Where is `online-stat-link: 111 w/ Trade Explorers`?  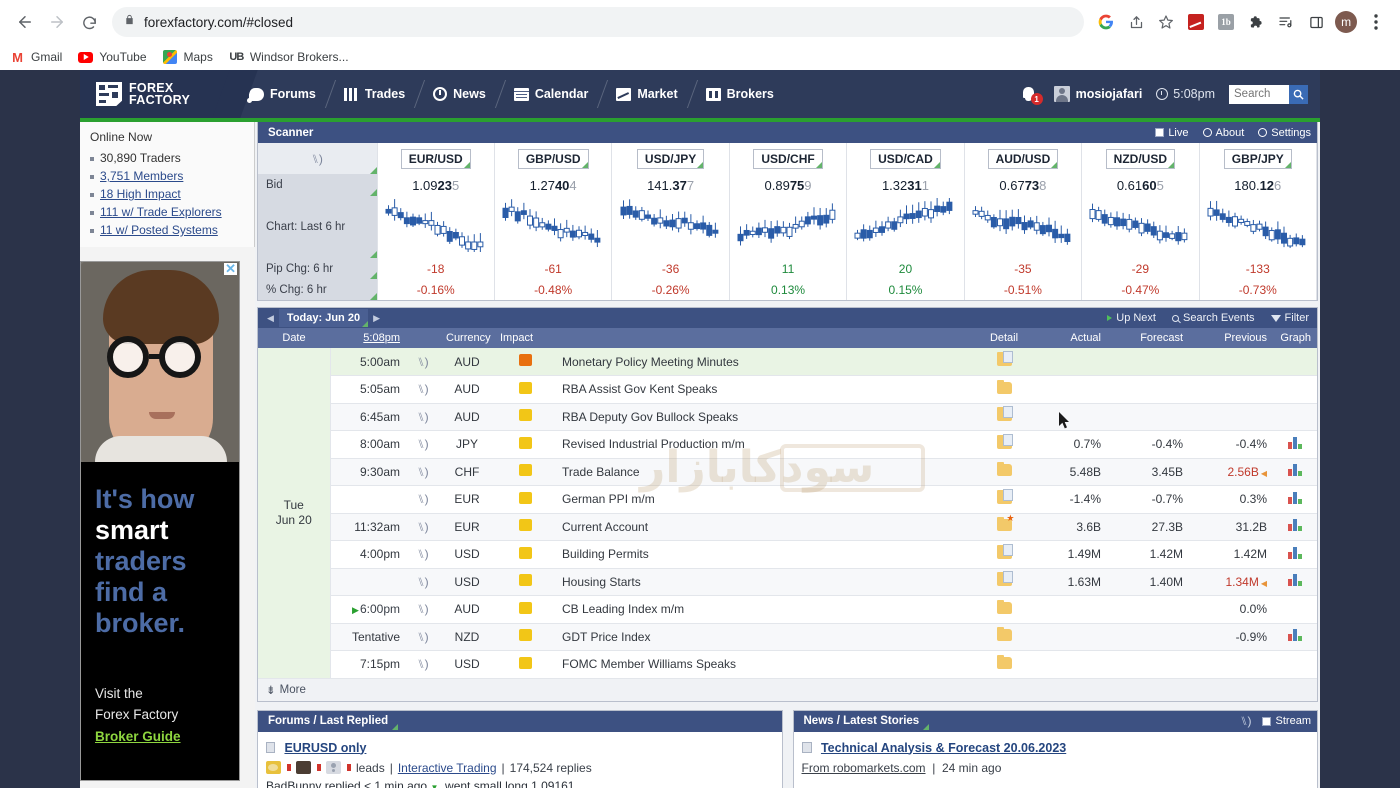
online-stat-link: 111 w/ Trade Explorers is located at coordinates (161, 212).